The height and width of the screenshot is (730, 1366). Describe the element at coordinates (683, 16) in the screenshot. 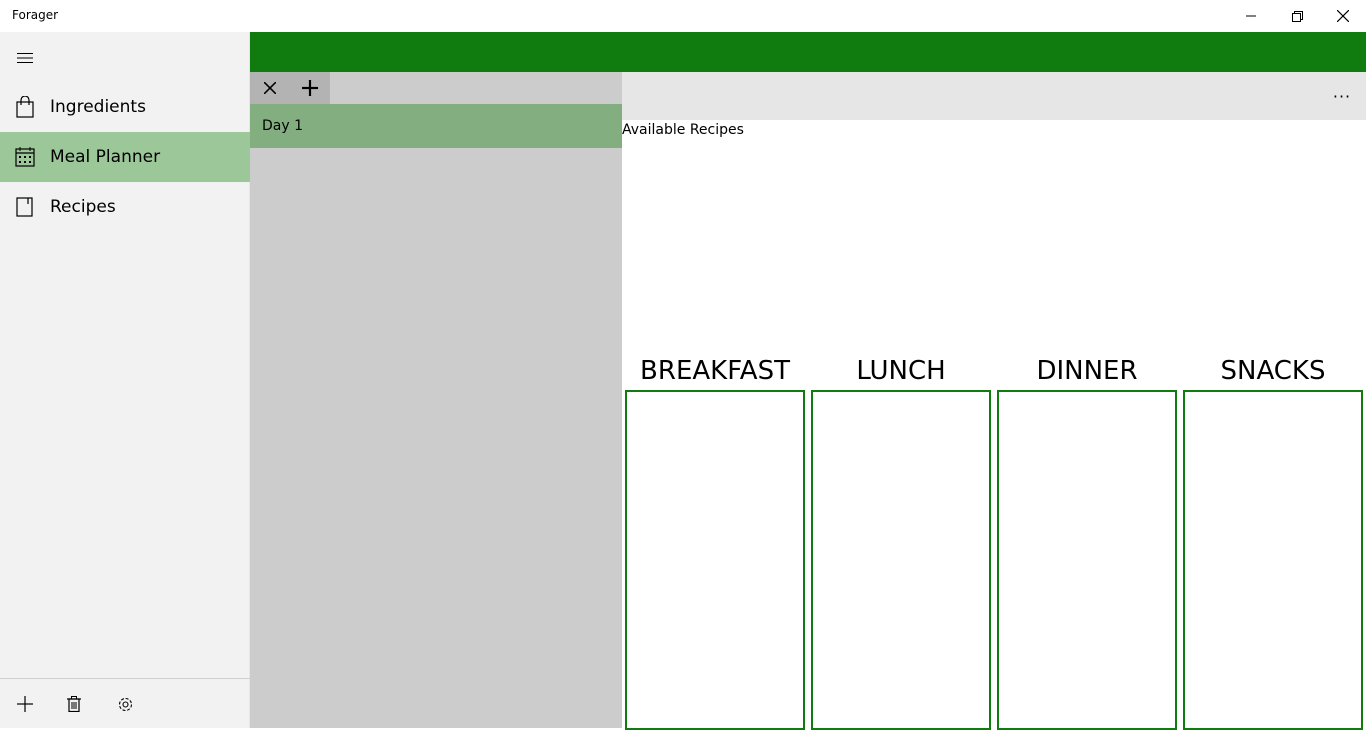

I see `title-bar: Forager` at that location.